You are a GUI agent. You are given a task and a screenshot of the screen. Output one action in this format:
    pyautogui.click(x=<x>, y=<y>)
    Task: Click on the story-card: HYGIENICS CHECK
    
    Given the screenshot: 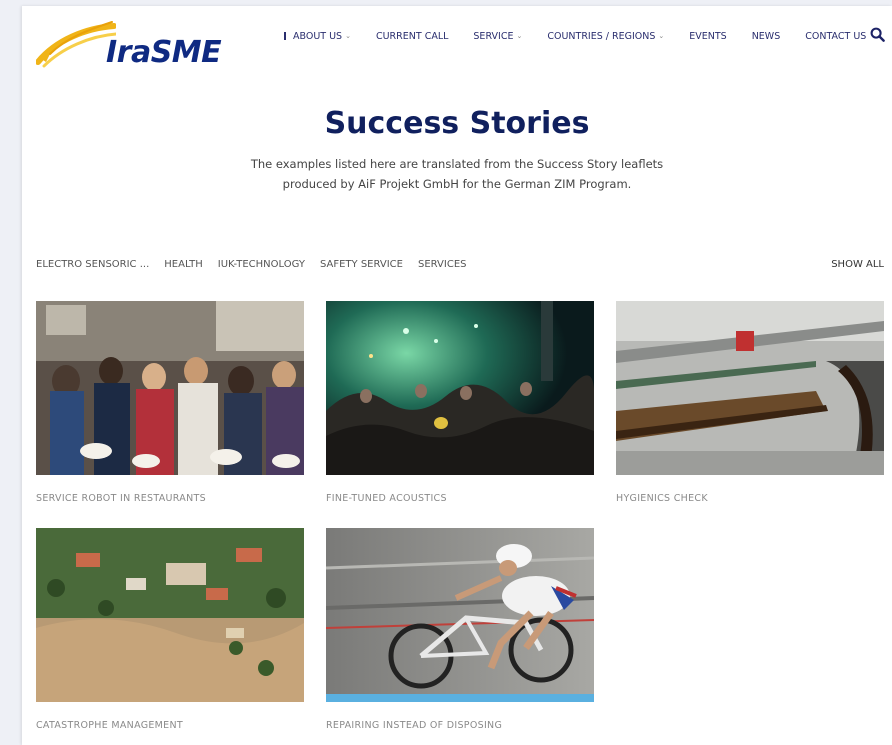 What is the action you would take?
    pyautogui.click(x=750, y=402)
    